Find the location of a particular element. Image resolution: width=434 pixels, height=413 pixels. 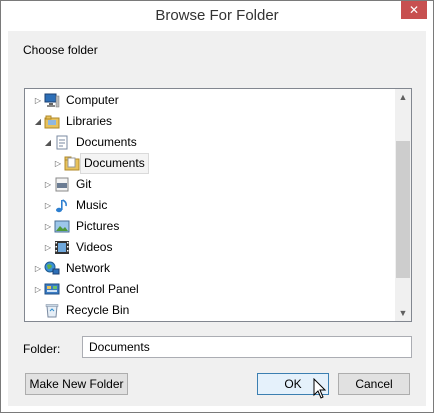

tree-item-label: Network is located at coordinates (88, 268).